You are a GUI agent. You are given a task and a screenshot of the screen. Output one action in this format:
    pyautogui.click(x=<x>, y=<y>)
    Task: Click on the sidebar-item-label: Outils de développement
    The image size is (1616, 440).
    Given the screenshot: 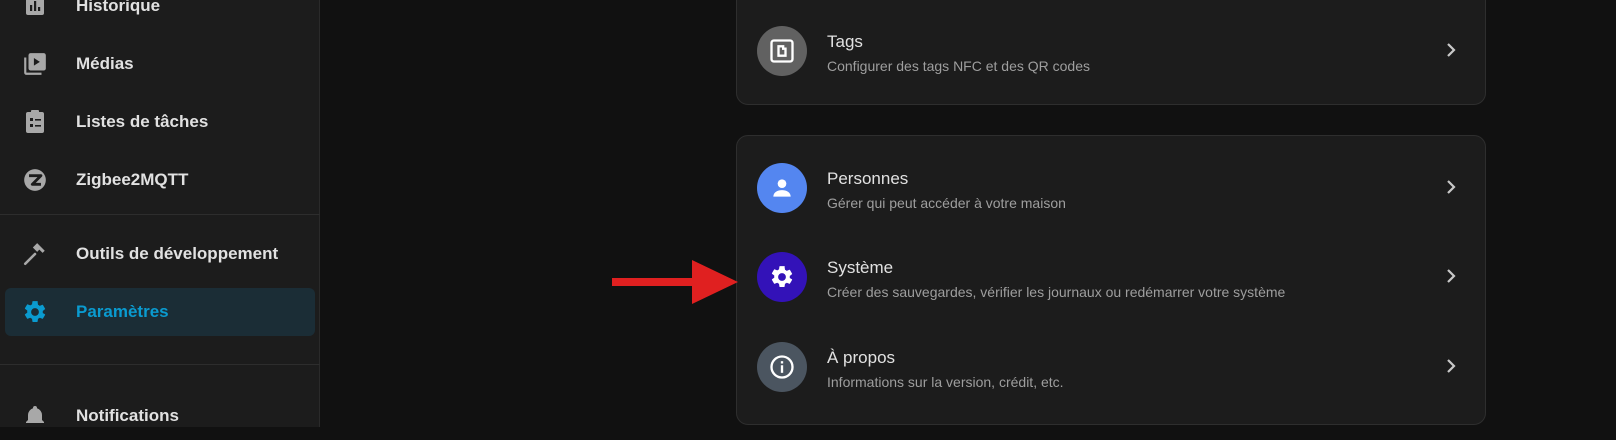 What is the action you would take?
    pyautogui.click(x=177, y=253)
    